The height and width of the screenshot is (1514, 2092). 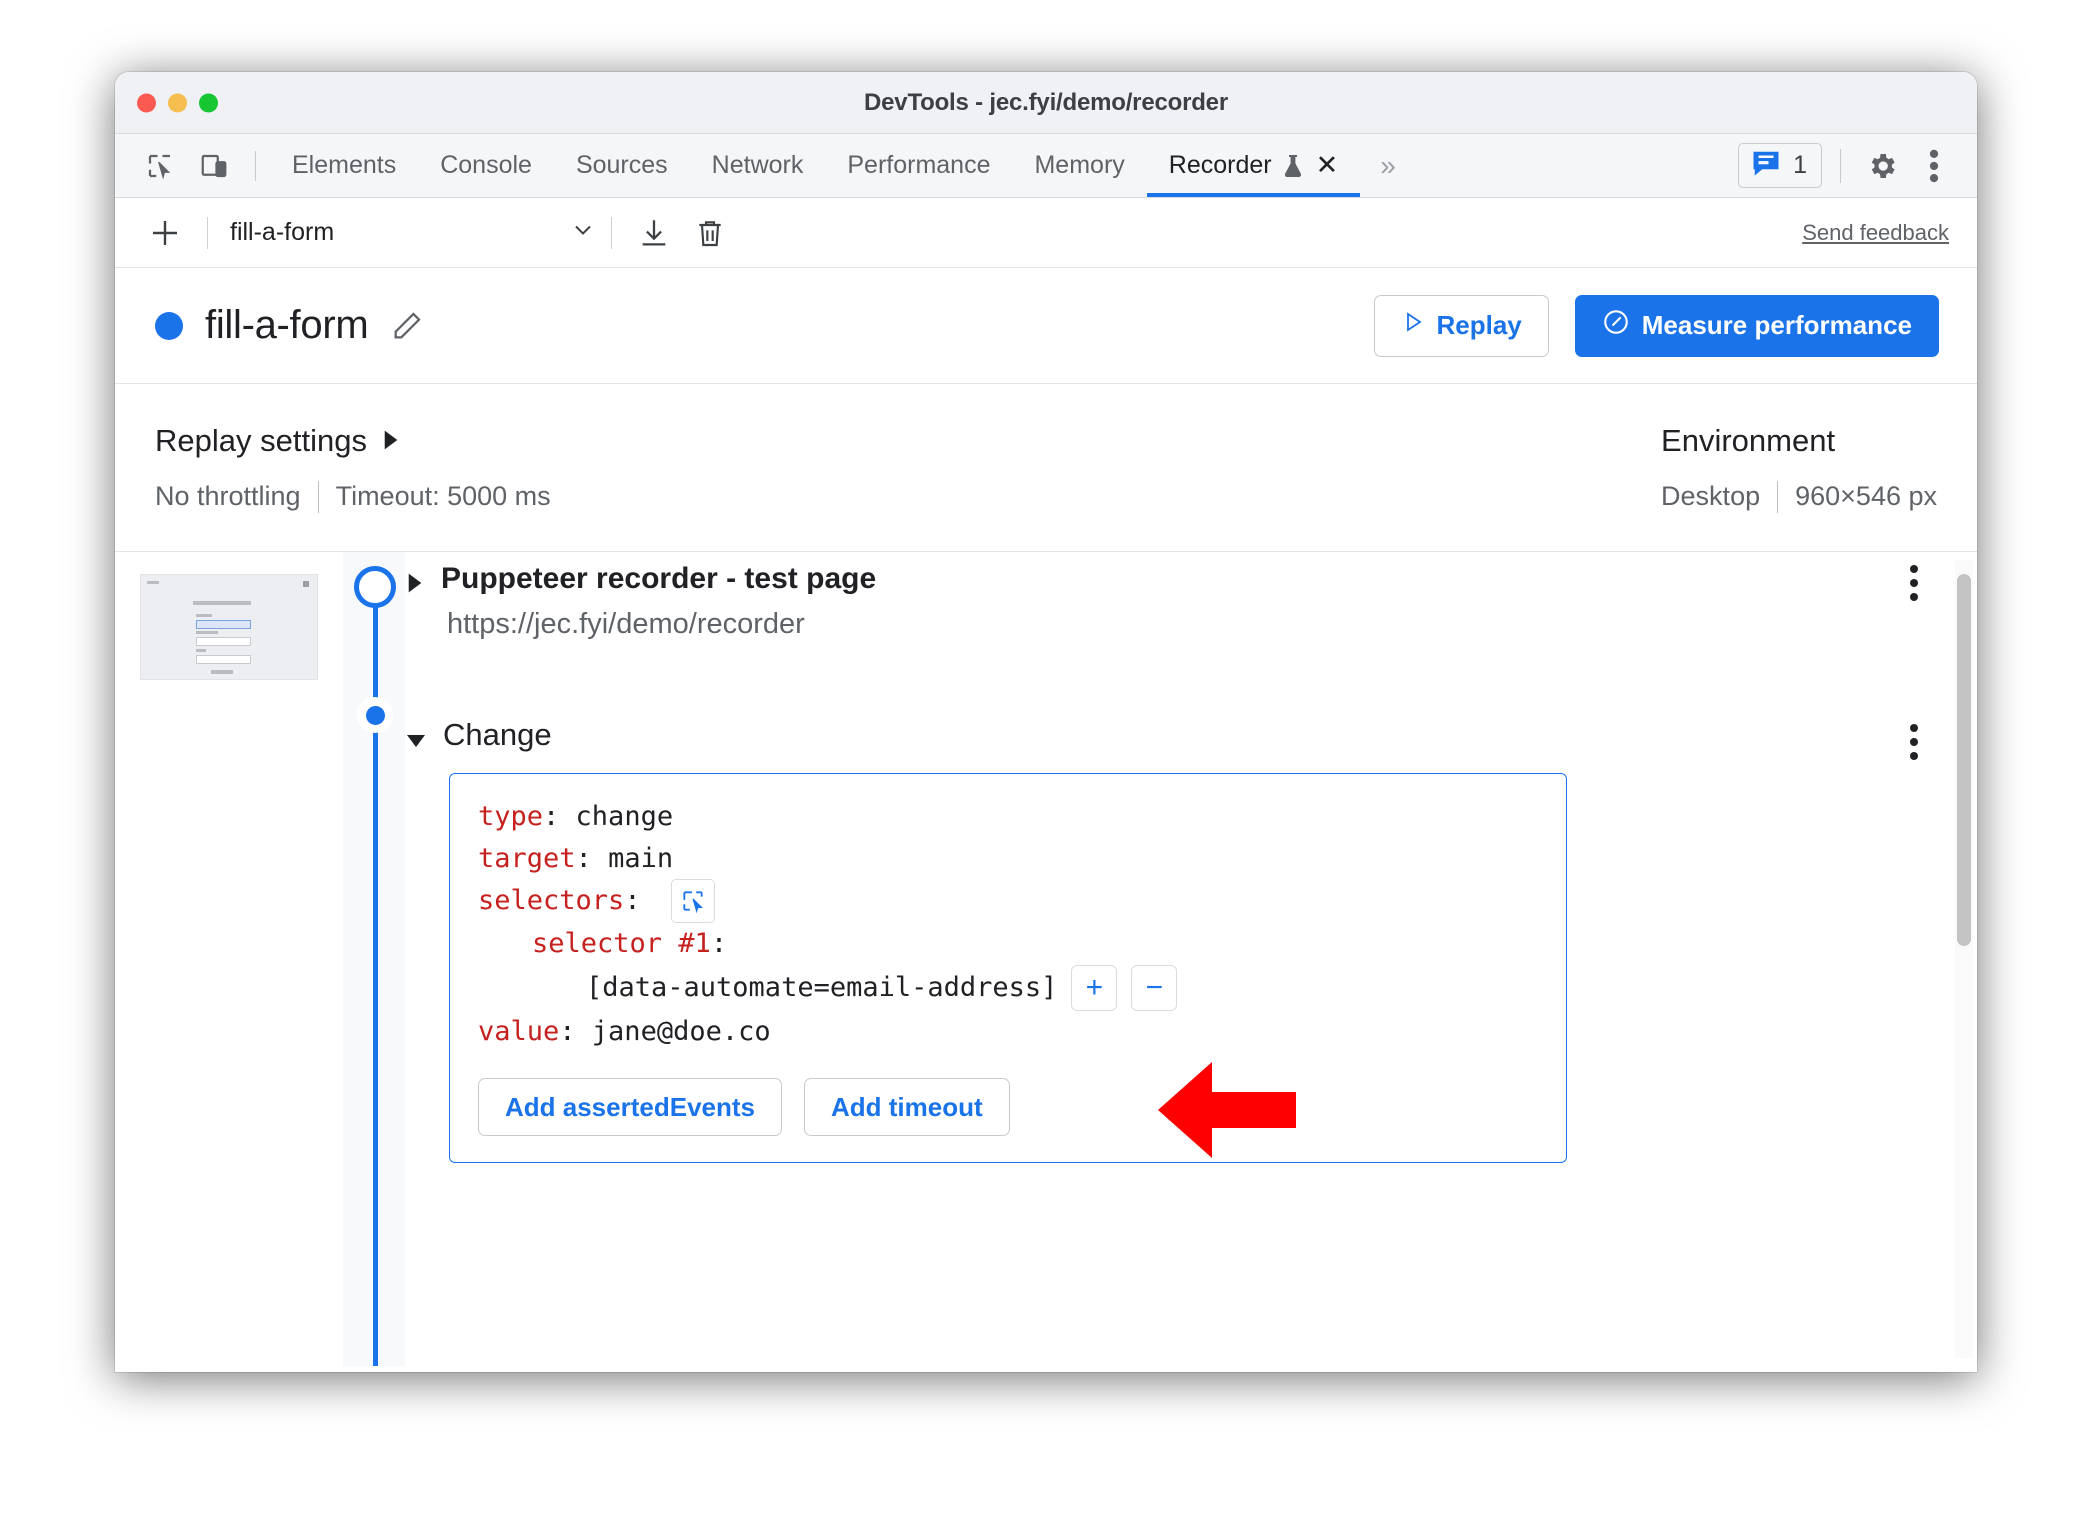 What do you see at coordinates (654, 233) in the screenshot?
I see `download-icon` at bounding box center [654, 233].